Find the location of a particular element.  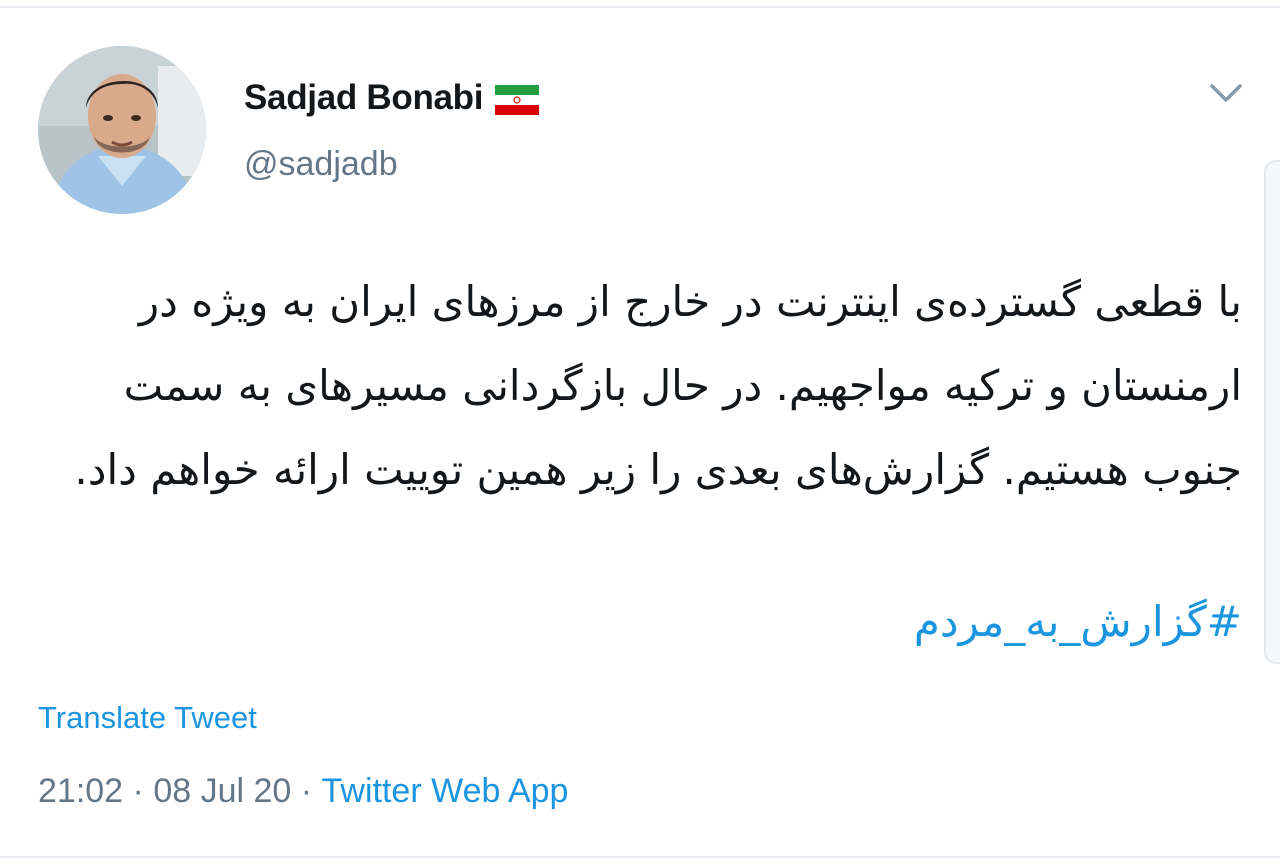

side-panel-edge is located at coordinates (1272, 412).